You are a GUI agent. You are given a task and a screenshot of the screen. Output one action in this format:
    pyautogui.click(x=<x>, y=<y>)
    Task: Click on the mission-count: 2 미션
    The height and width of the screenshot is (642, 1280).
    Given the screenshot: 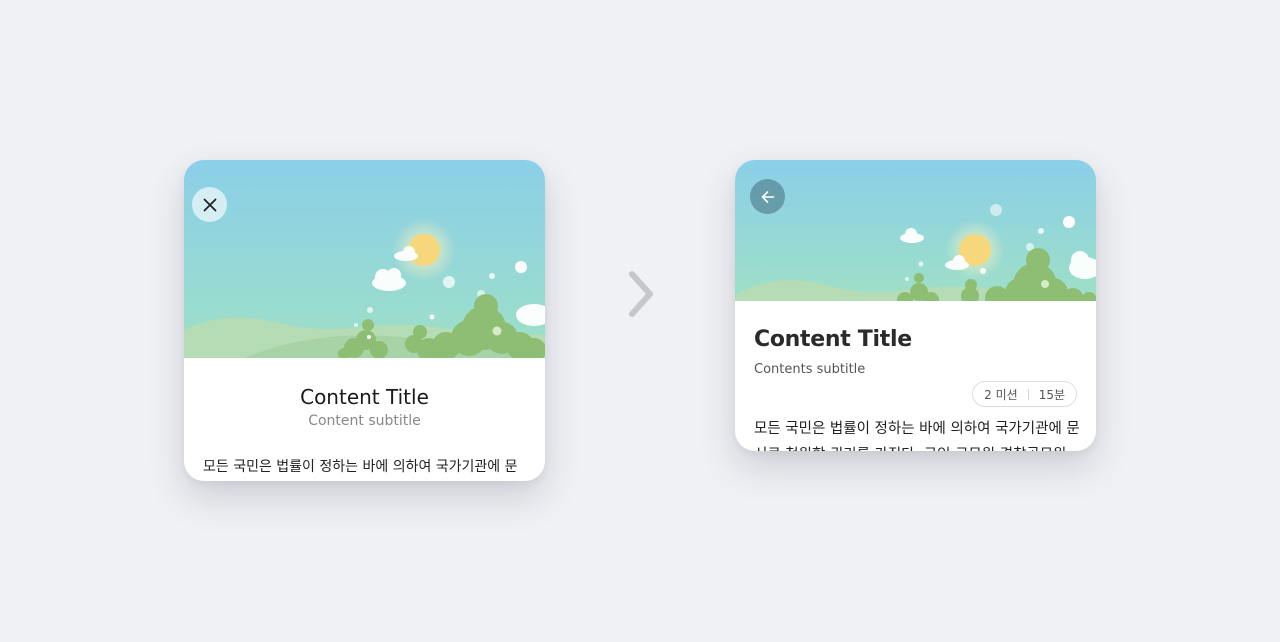 What is the action you would take?
    pyautogui.click(x=1001, y=394)
    